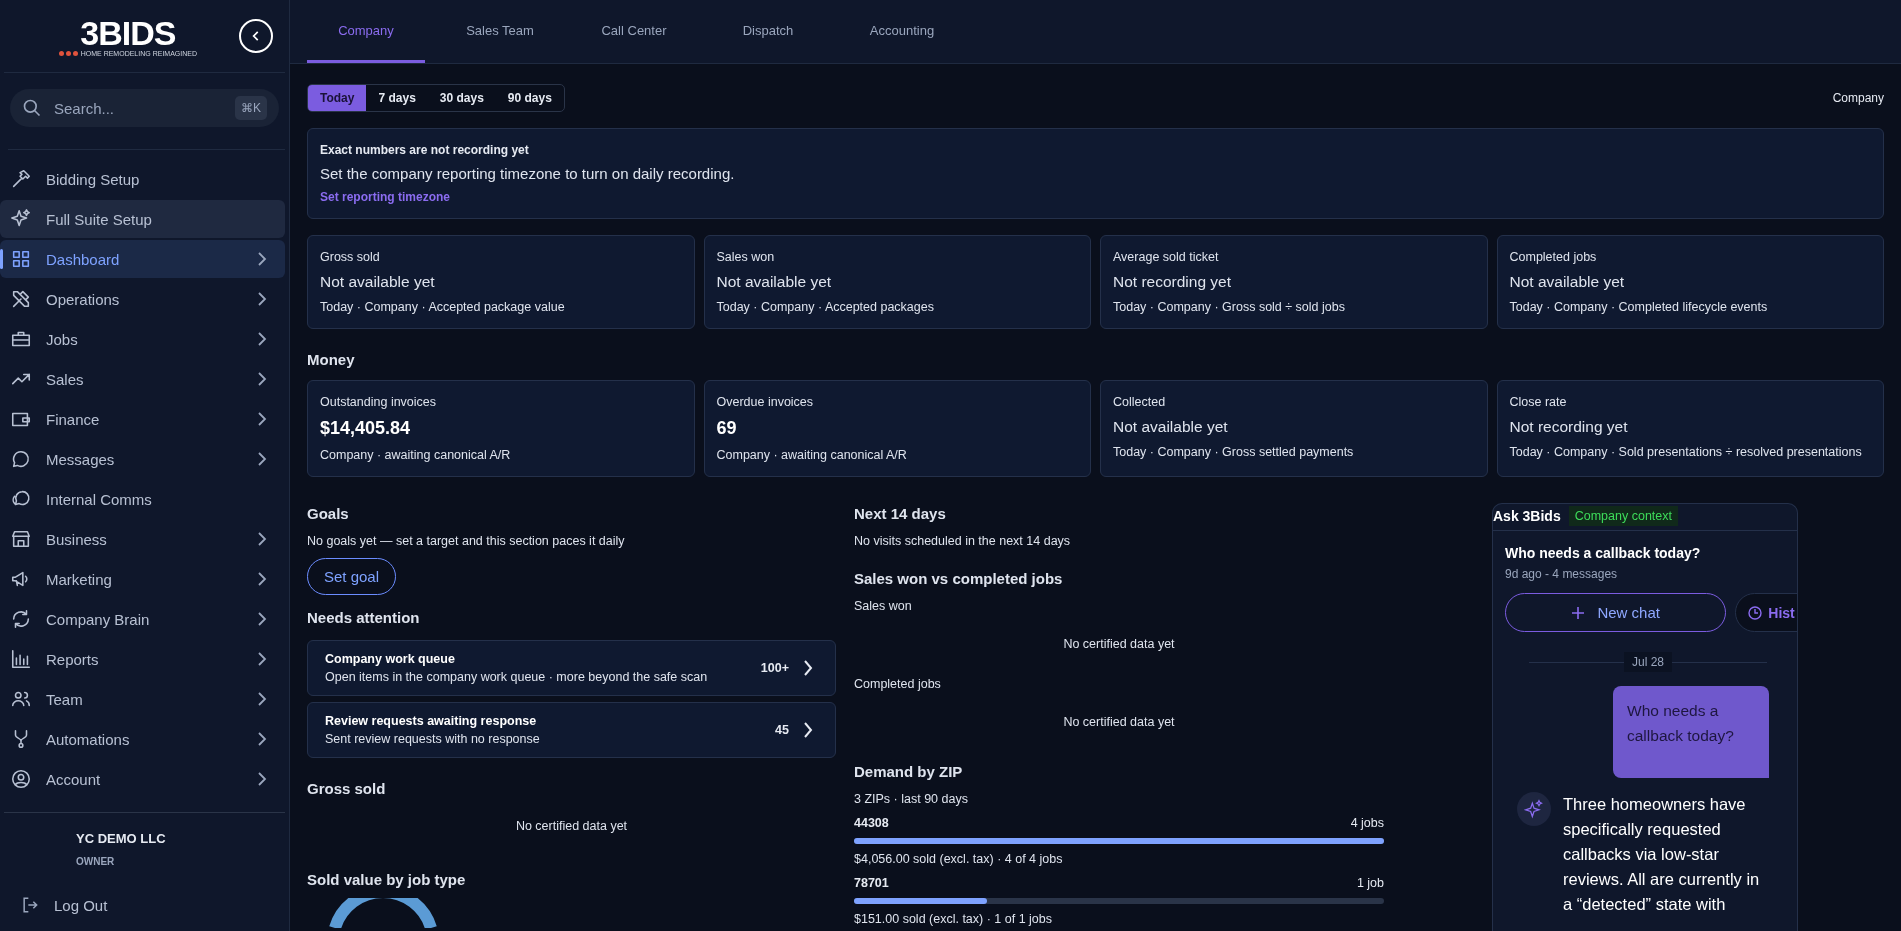 Image resolution: width=1901 pixels, height=931 pixels. What do you see at coordinates (346, 788) in the screenshot?
I see `section-heading: Gross sold` at bounding box center [346, 788].